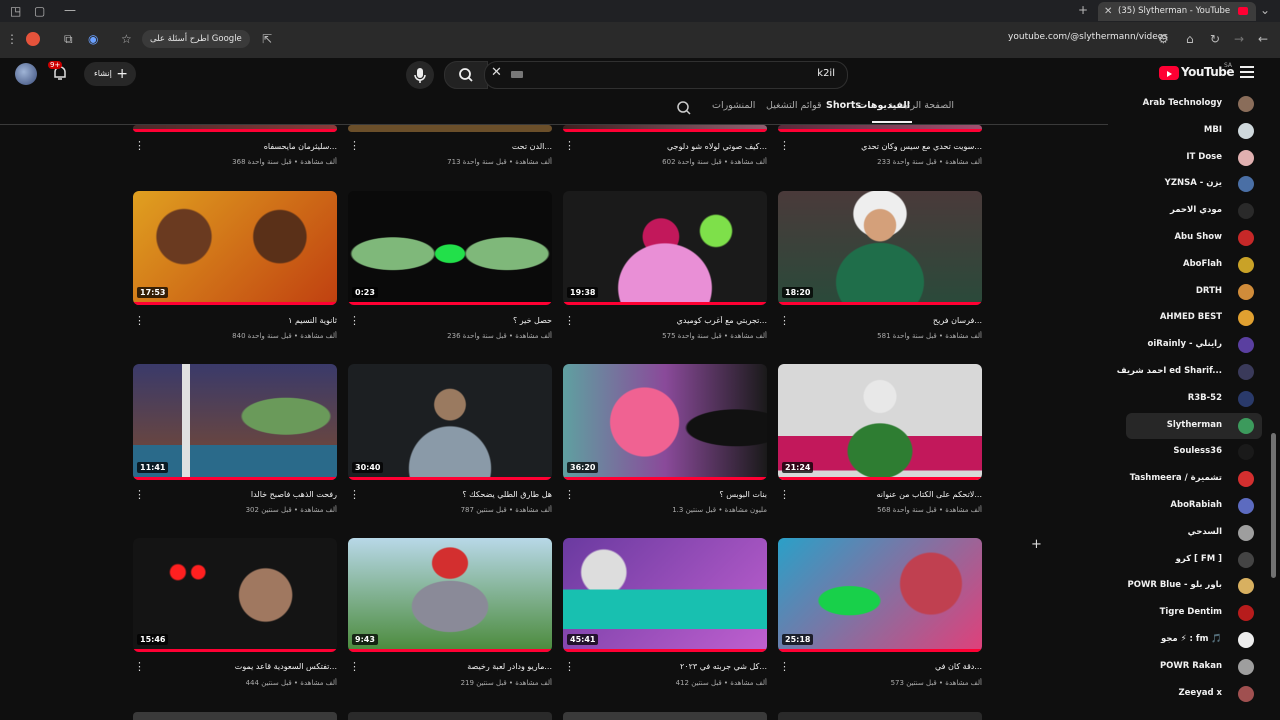 This screenshot has height=720, width=1280. Describe the element at coordinates (1194, 694) in the screenshot. I see `sidebar-subscription-item: Zeeyad x` at that location.